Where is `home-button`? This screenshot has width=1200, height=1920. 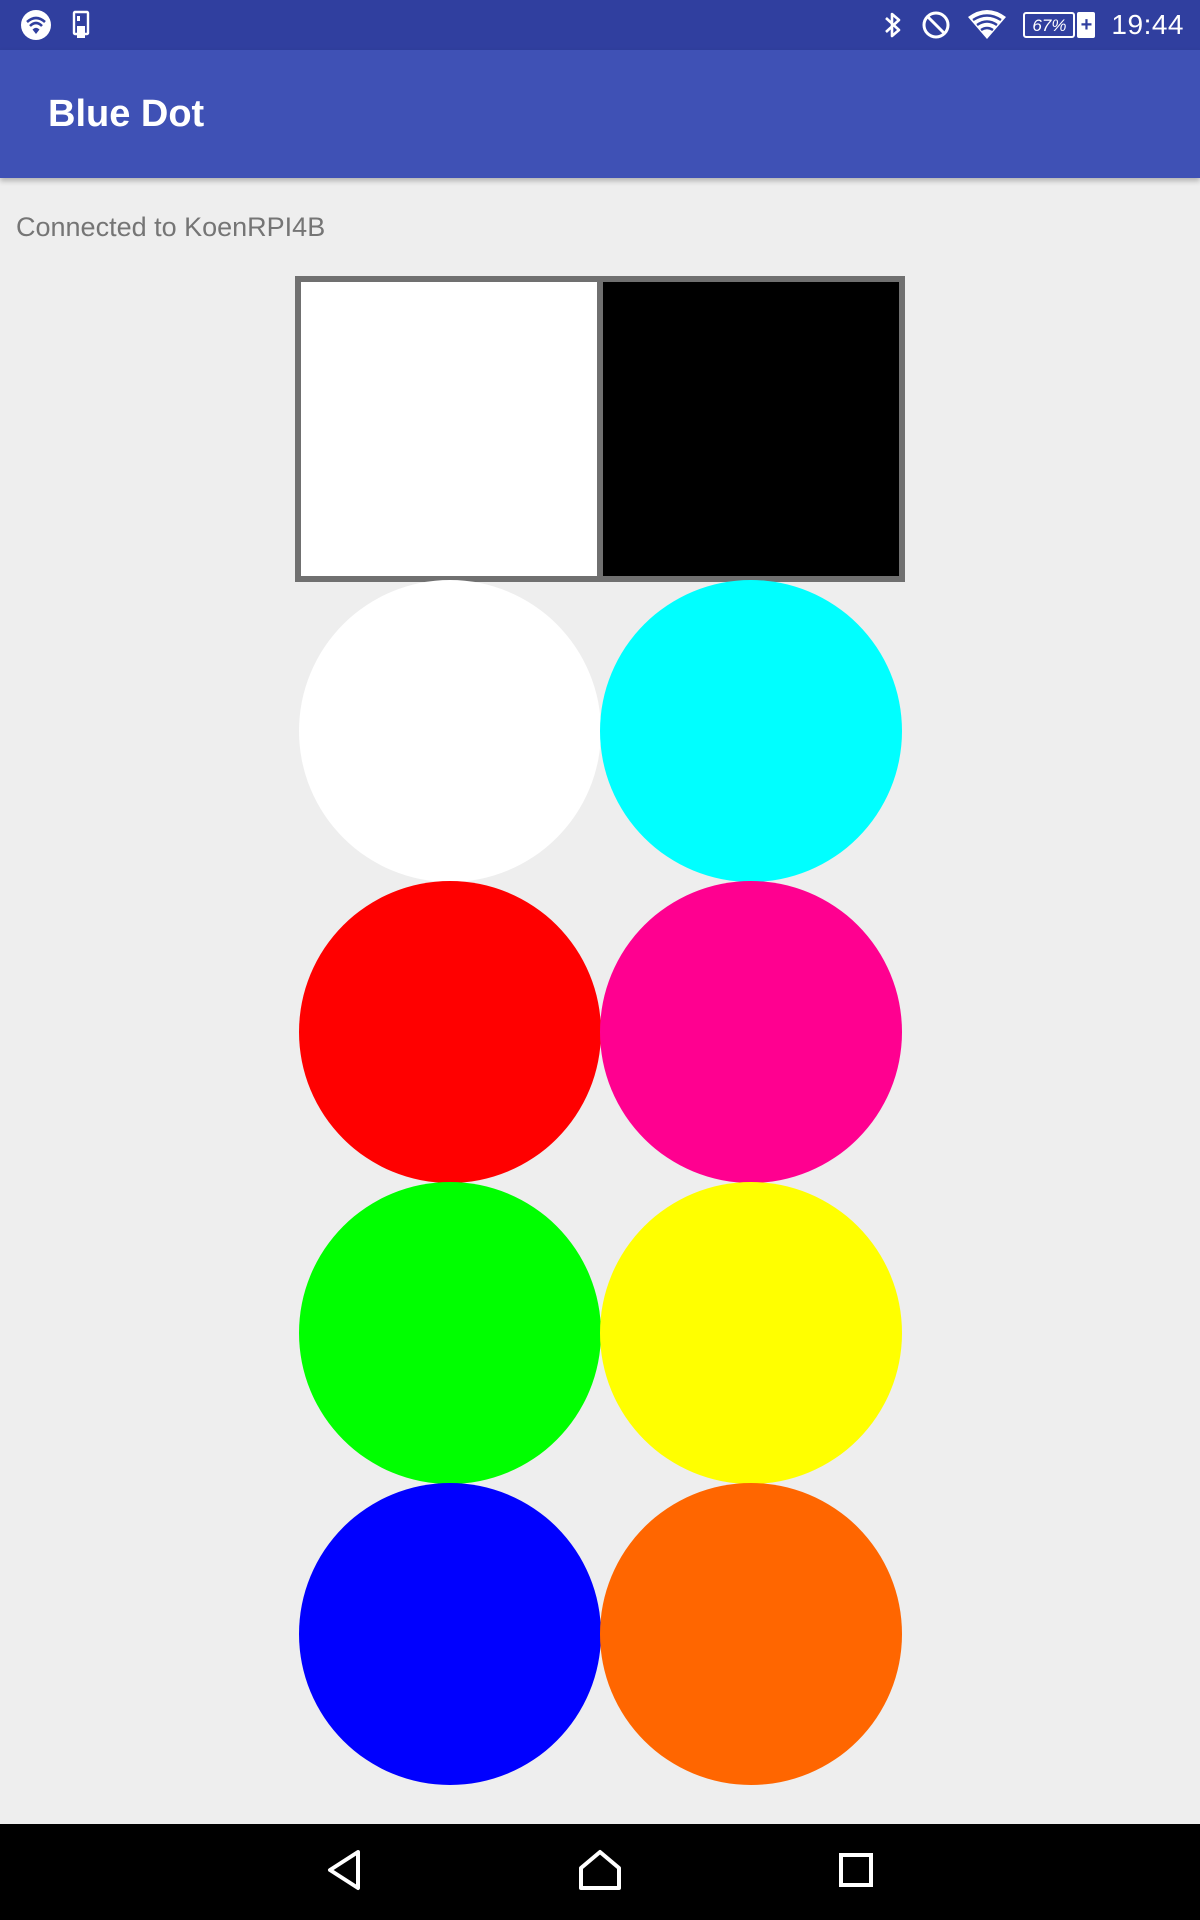 home-button is located at coordinates (600, 1872).